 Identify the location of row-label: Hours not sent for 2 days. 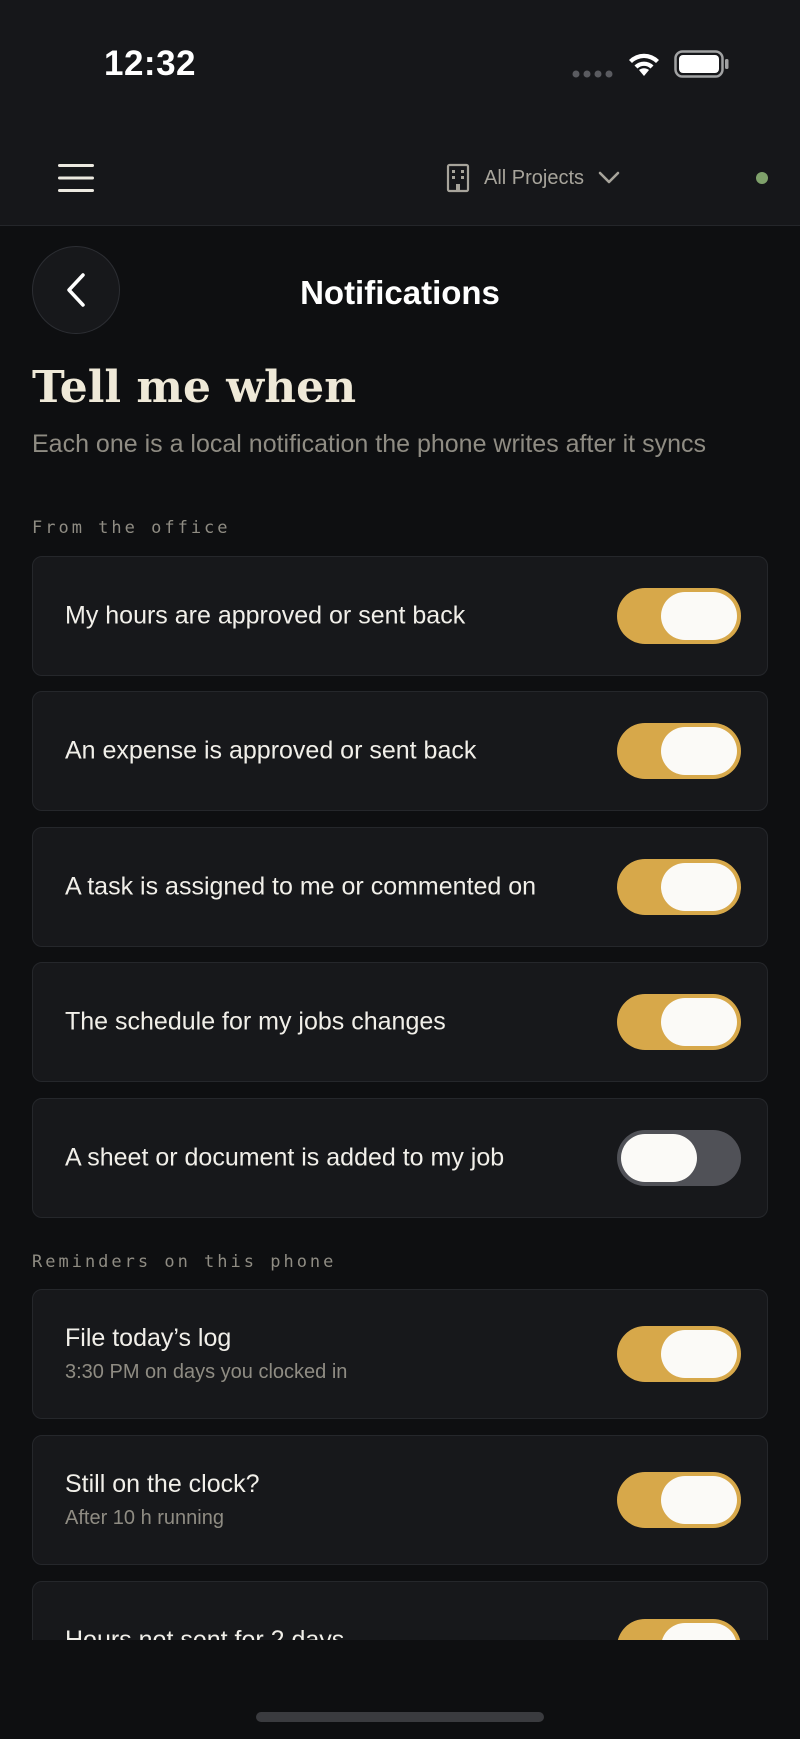
(205, 1633).